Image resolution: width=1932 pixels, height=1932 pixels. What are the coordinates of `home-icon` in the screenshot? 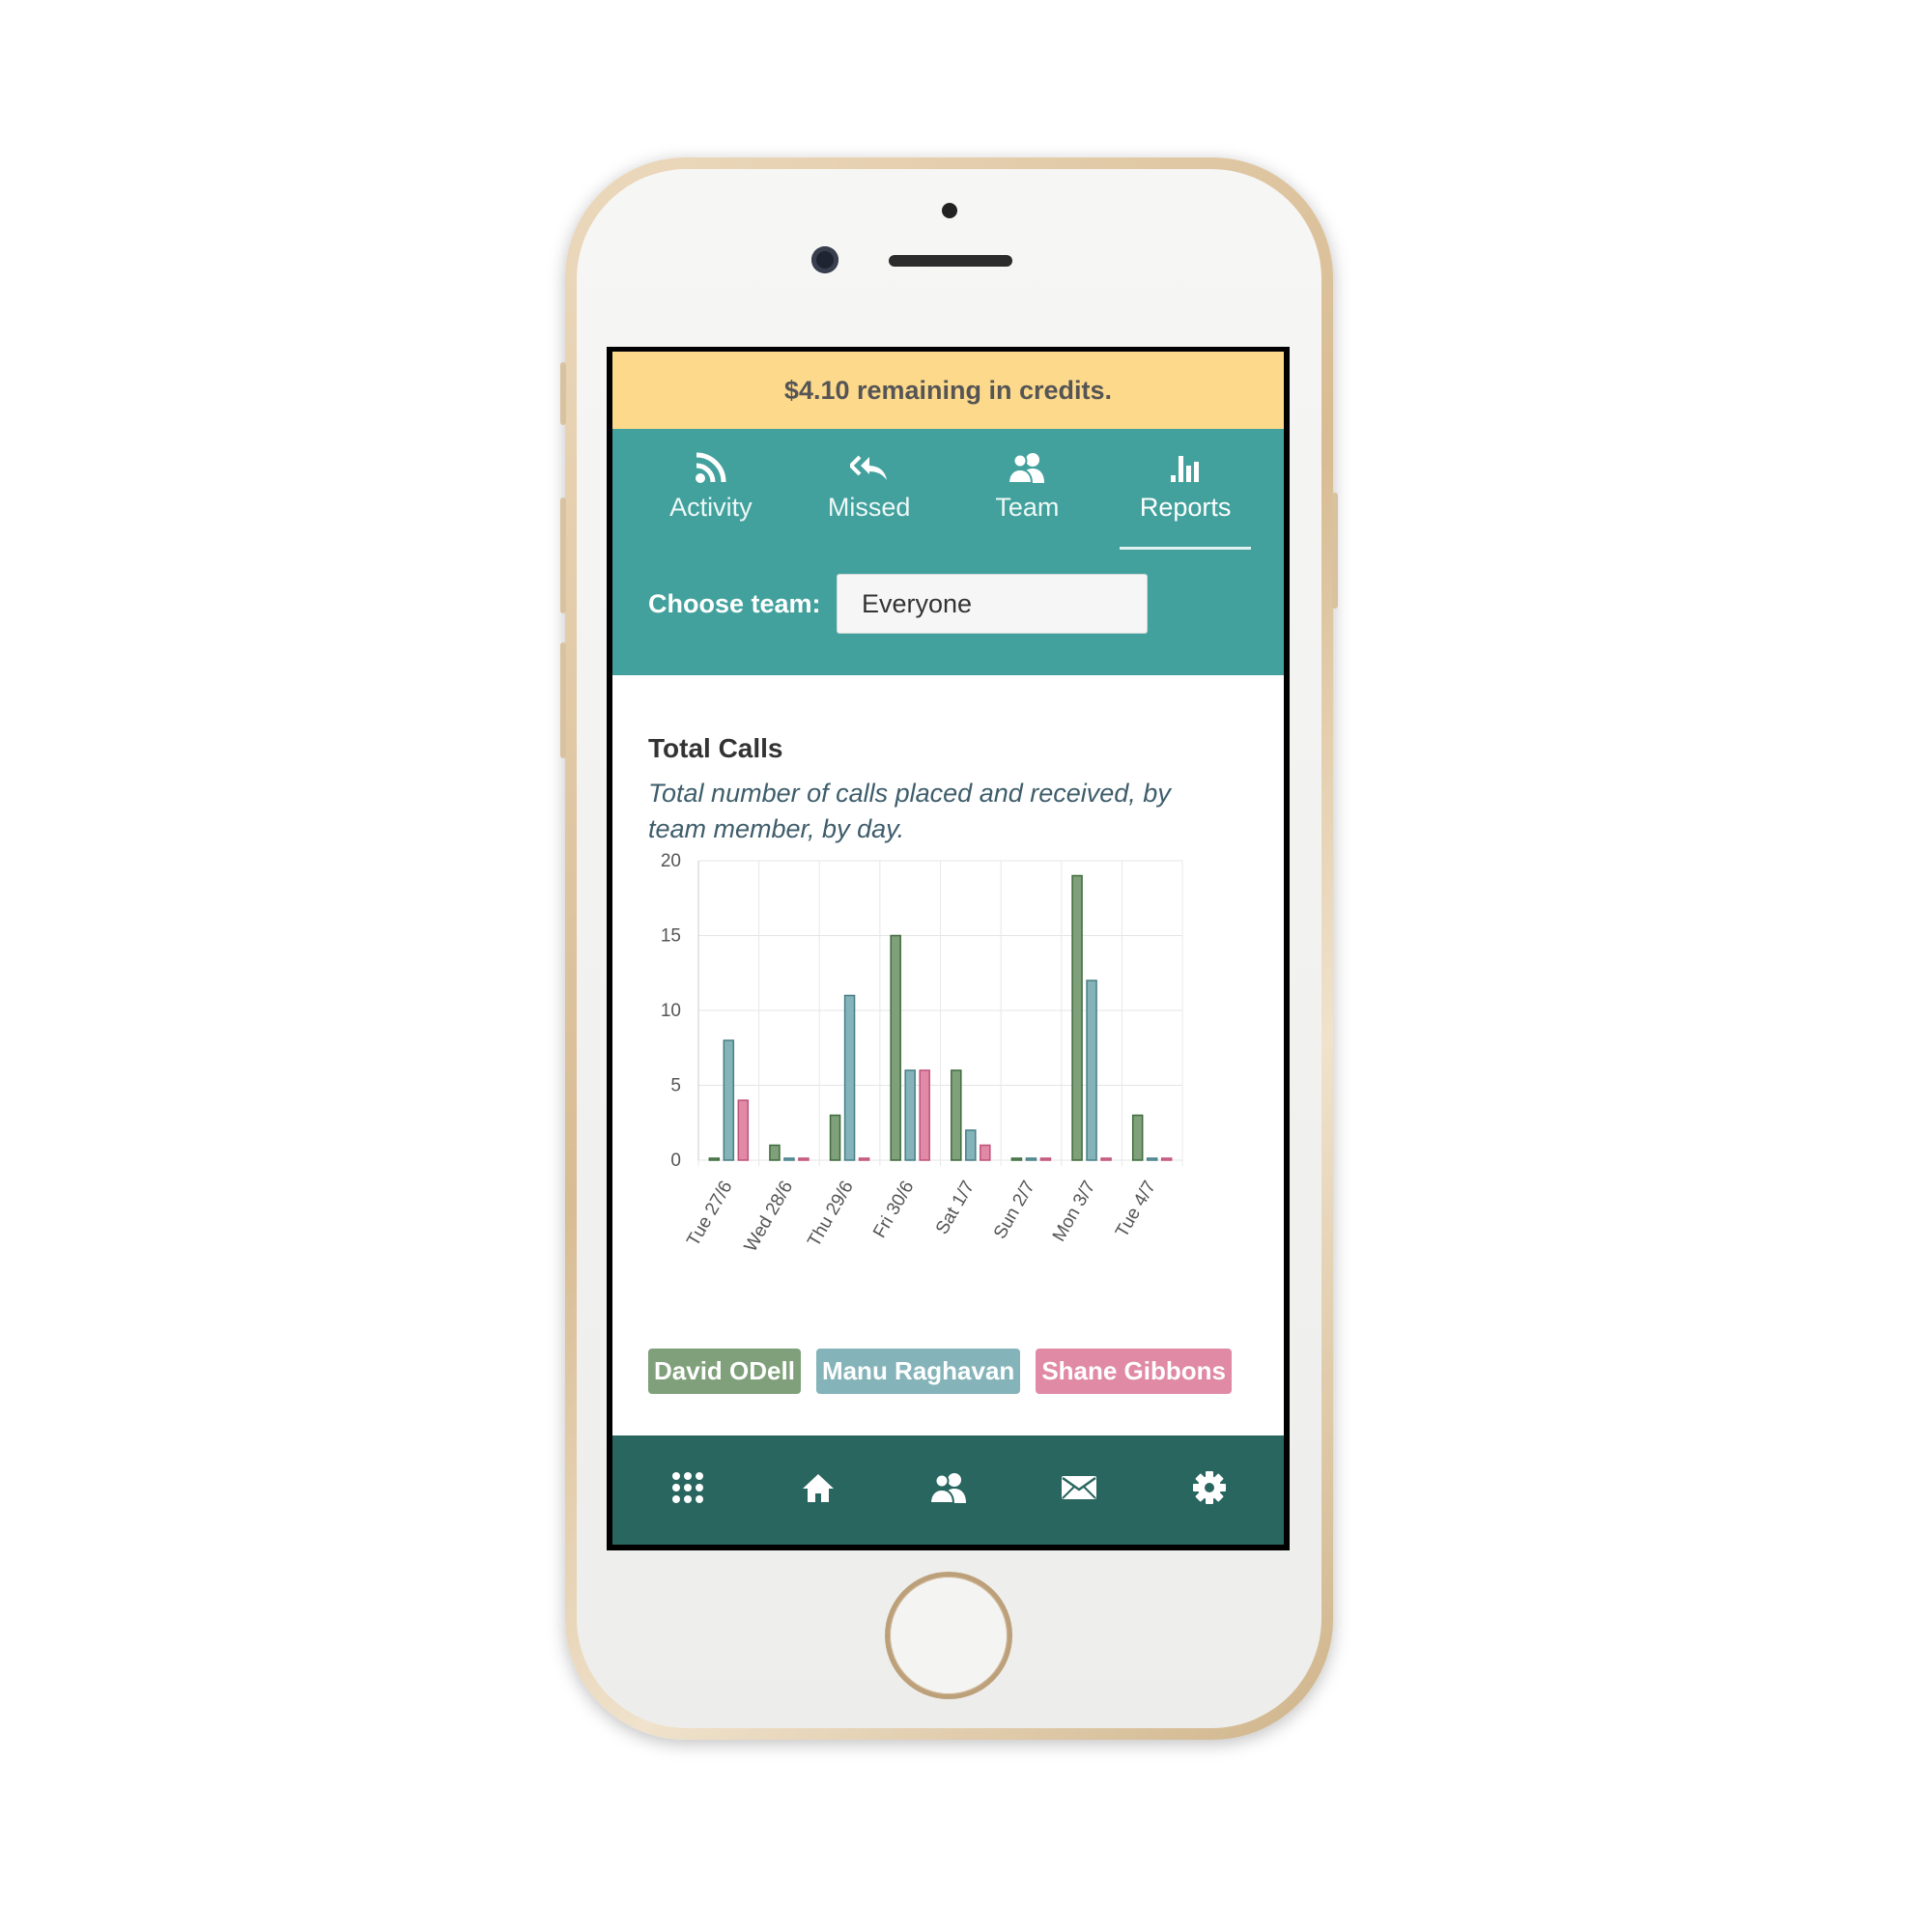 It's located at (818, 1490).